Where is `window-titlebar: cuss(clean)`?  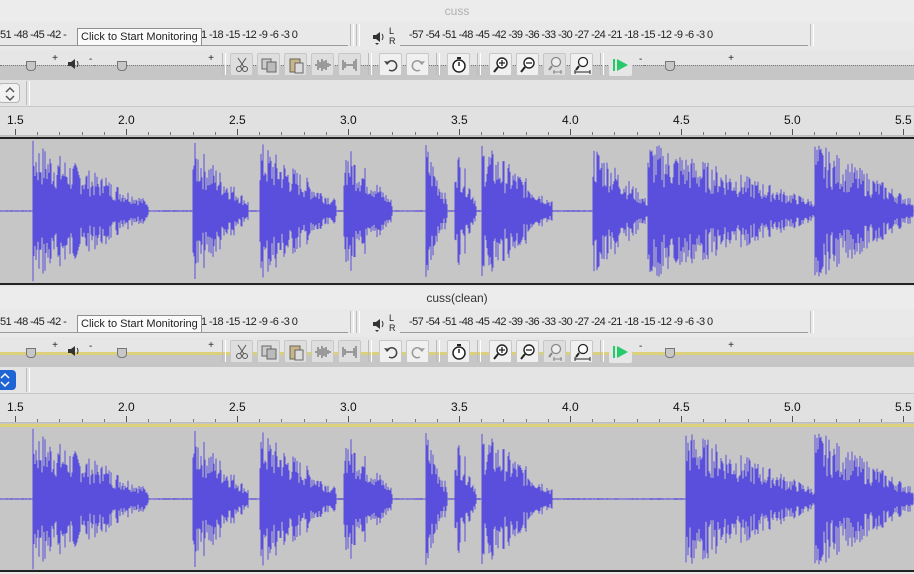
window-titlebar: cuss(clean) is located at coordinates (457, 298).